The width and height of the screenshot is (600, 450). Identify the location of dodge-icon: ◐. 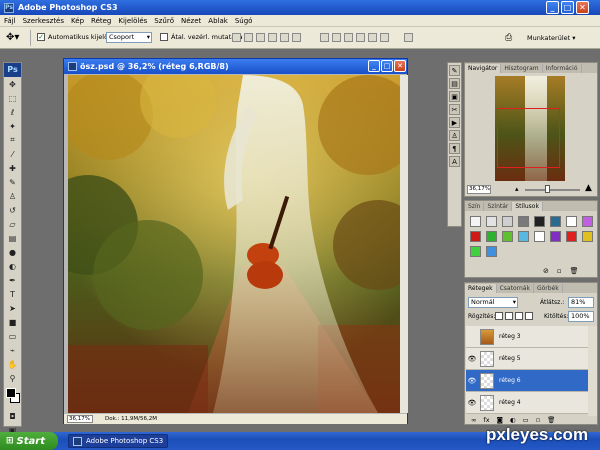
(12, 266).